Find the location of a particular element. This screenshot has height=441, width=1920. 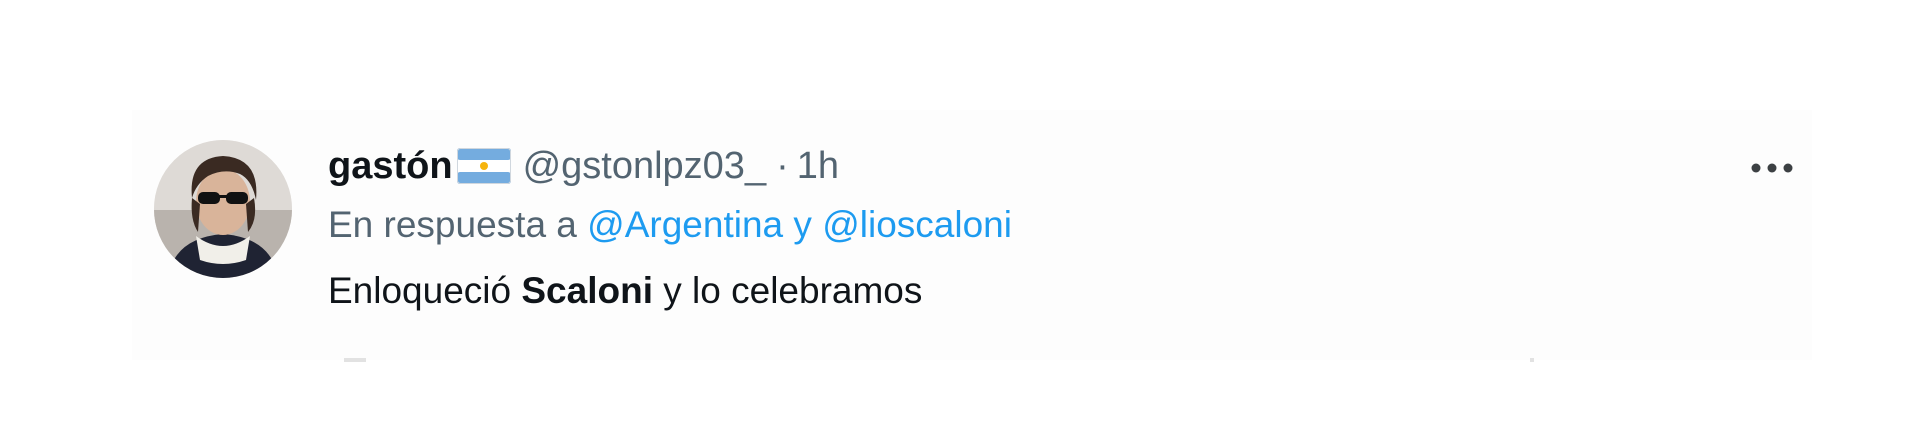

tweet-text: Enloqueció Scaloni y lo celebramos is located at coordinates (625, 291).